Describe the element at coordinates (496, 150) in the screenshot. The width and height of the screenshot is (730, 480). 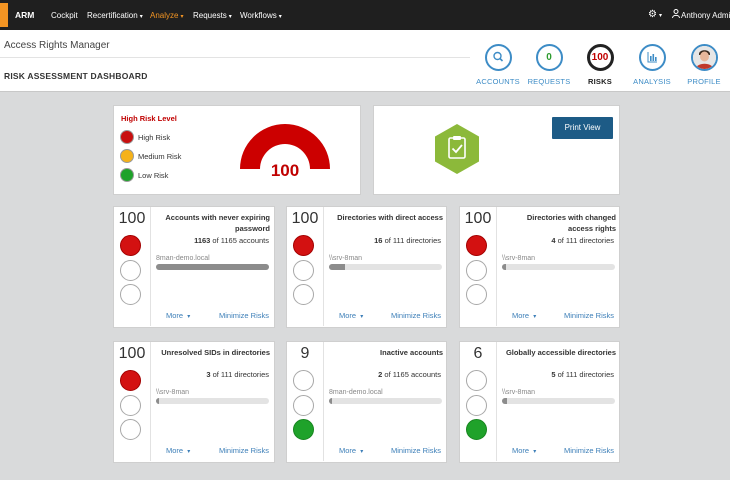
I see `actions-card: Print View` at that location.